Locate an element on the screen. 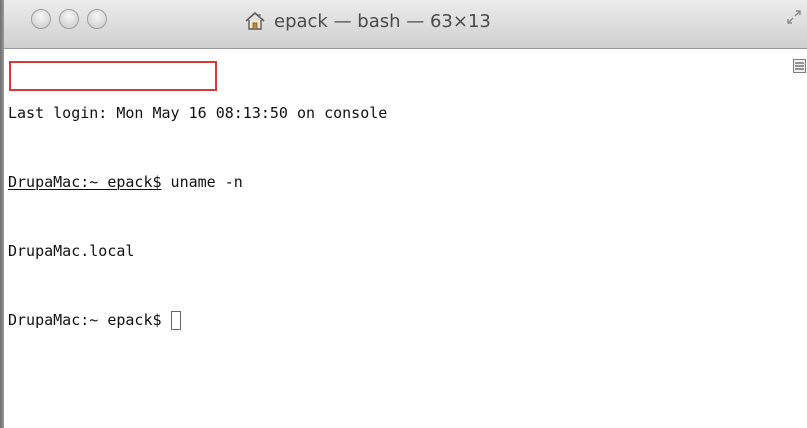  home-icon is located at coordinates (255, 21).